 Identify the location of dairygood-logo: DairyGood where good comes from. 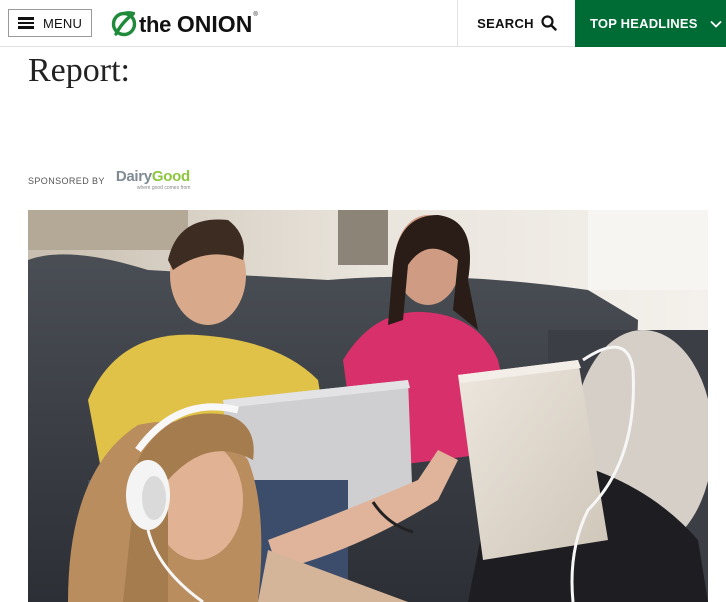
(153, 180).